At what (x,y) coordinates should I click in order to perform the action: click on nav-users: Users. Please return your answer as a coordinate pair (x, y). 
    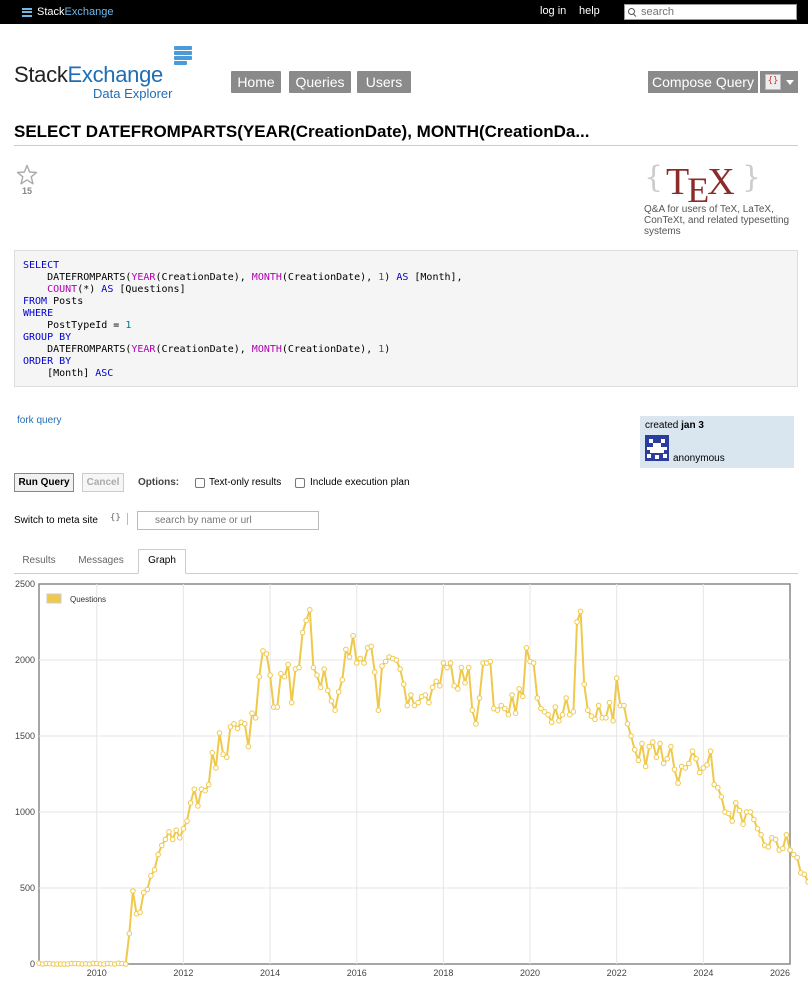
    Looking at the image, I should click on (384, 82).